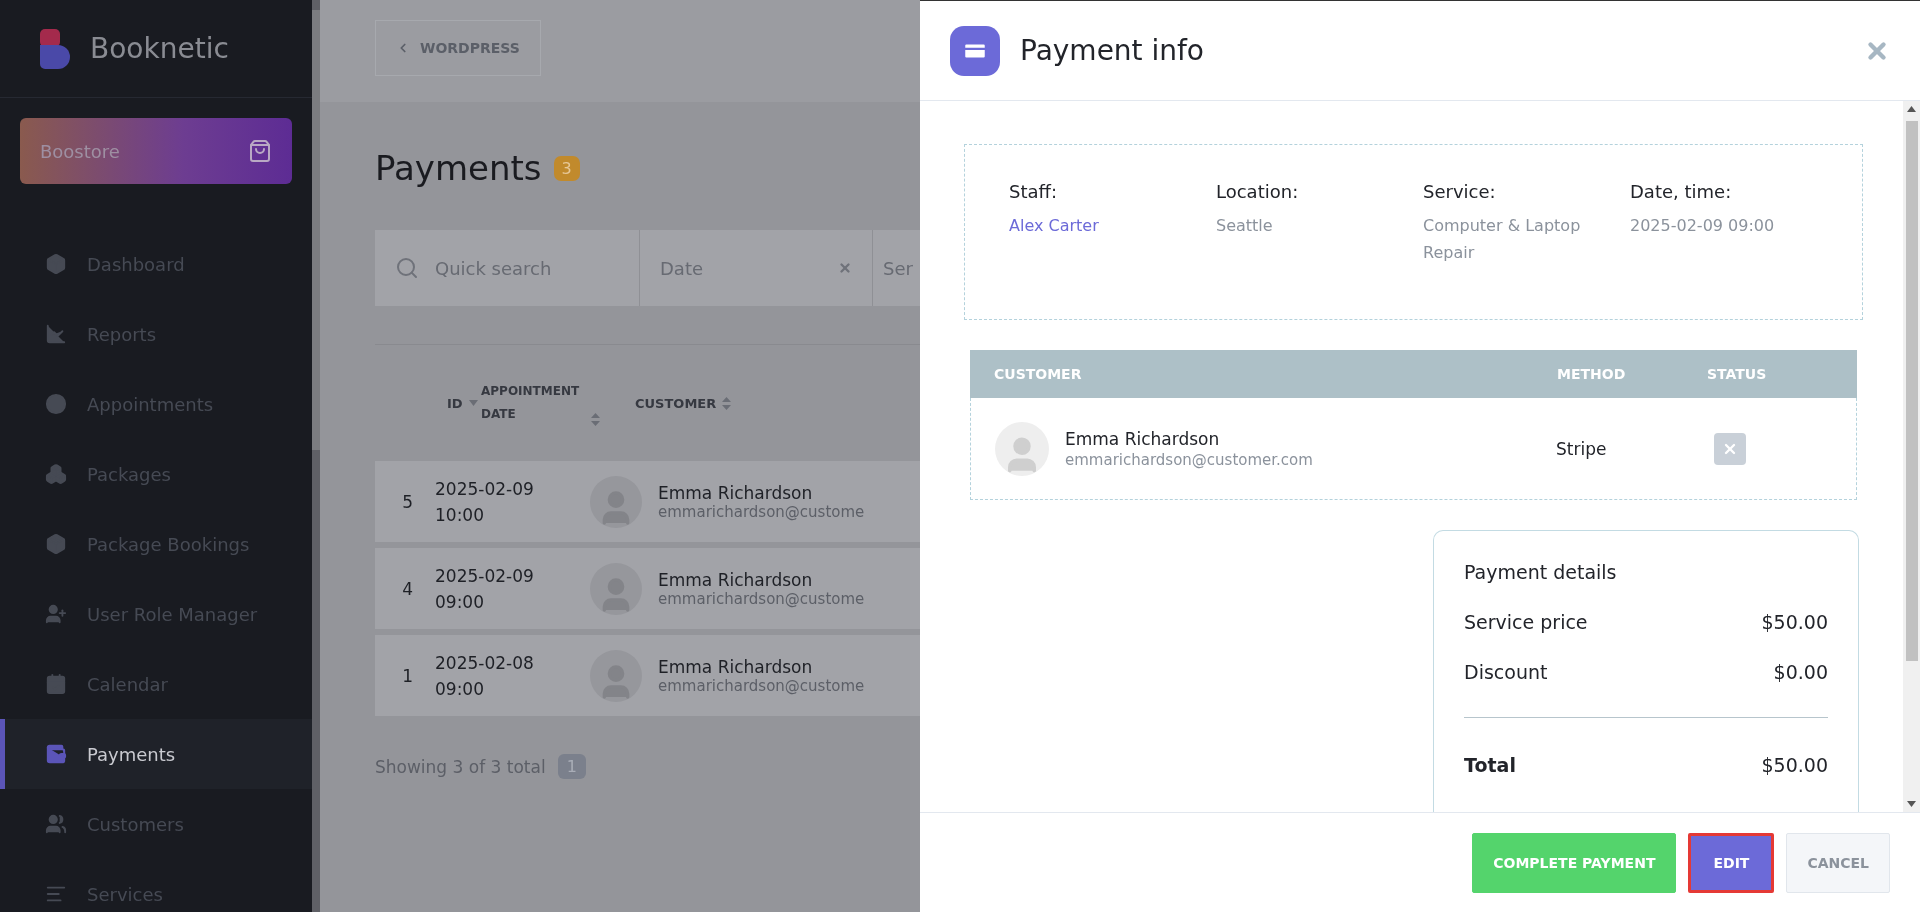  Describe the element at coordinates (1033, 191) in the screenshot. I see `info-label: Staff:` at that location.